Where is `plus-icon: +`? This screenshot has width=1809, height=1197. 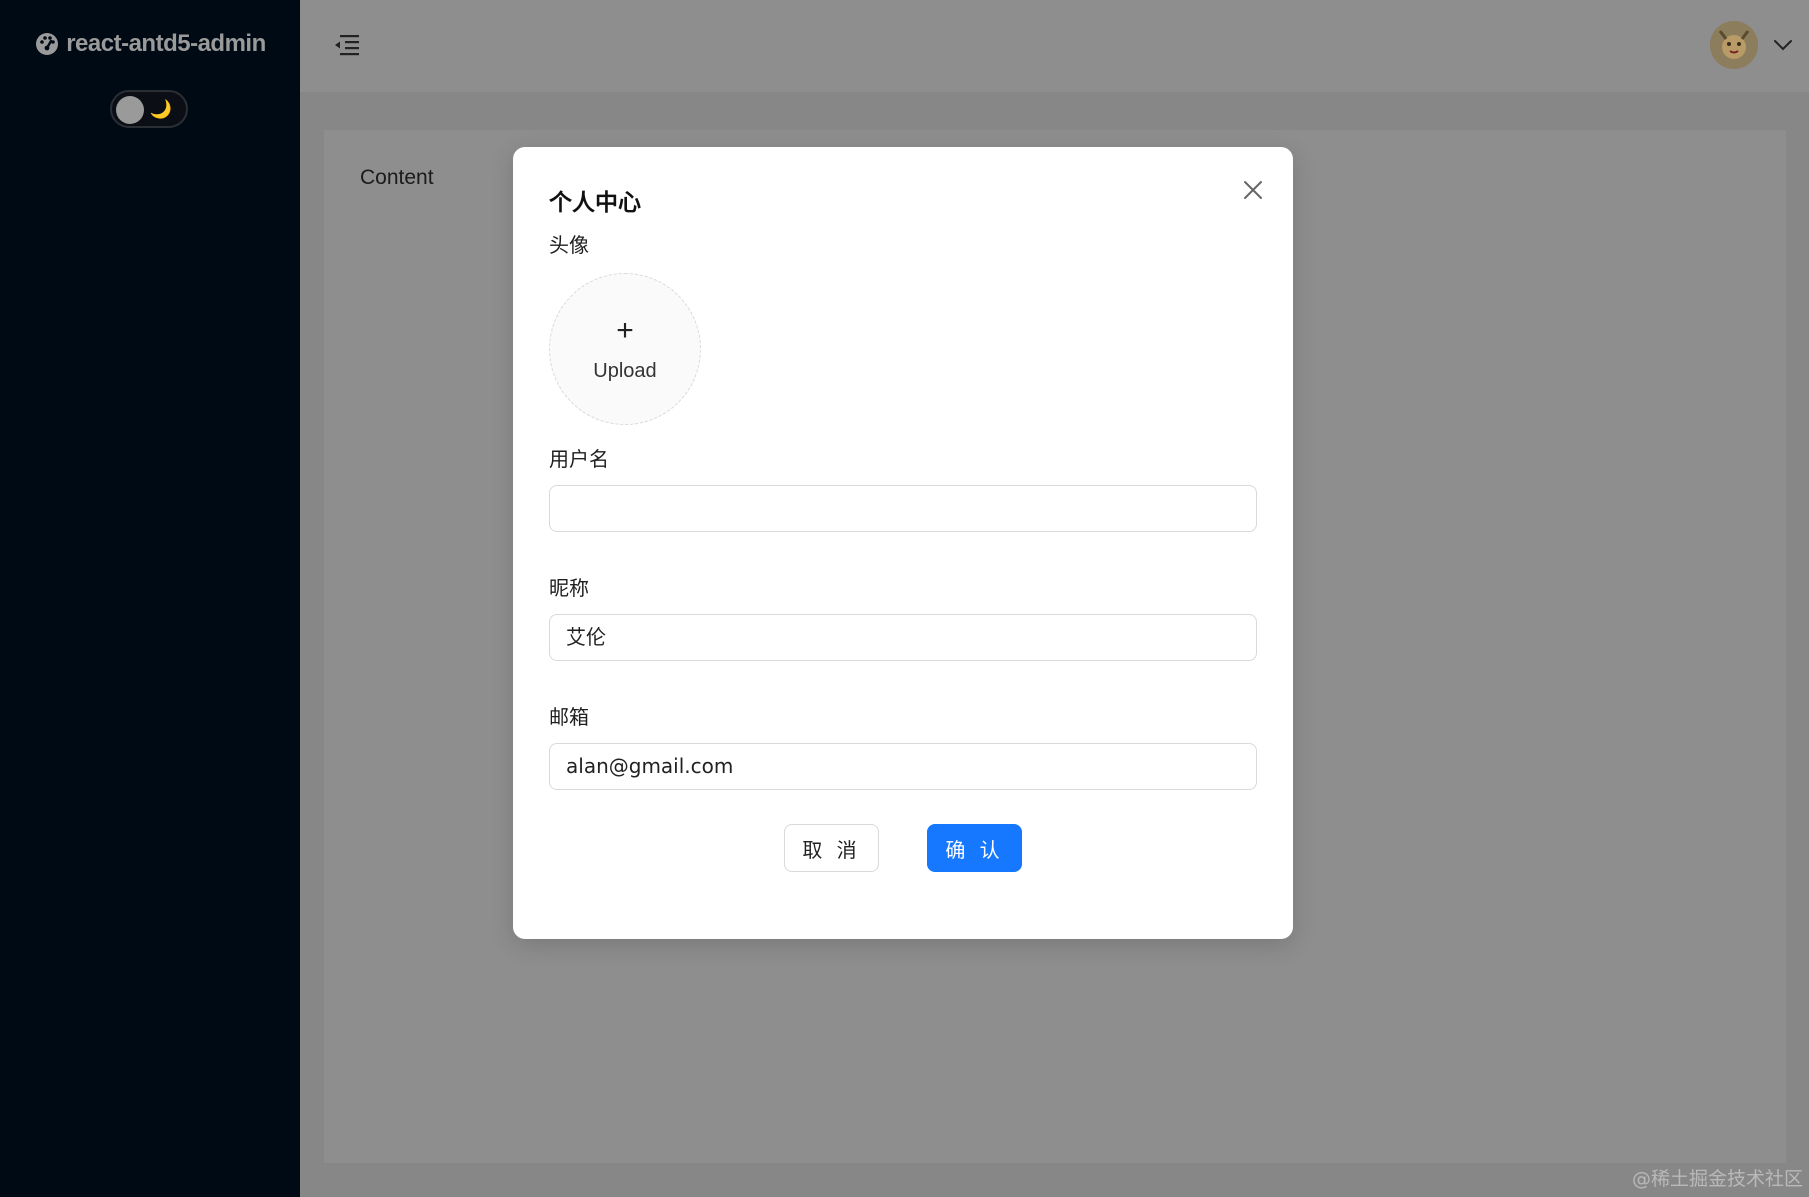 plus-icon: + is located at coordinates (625, 330).